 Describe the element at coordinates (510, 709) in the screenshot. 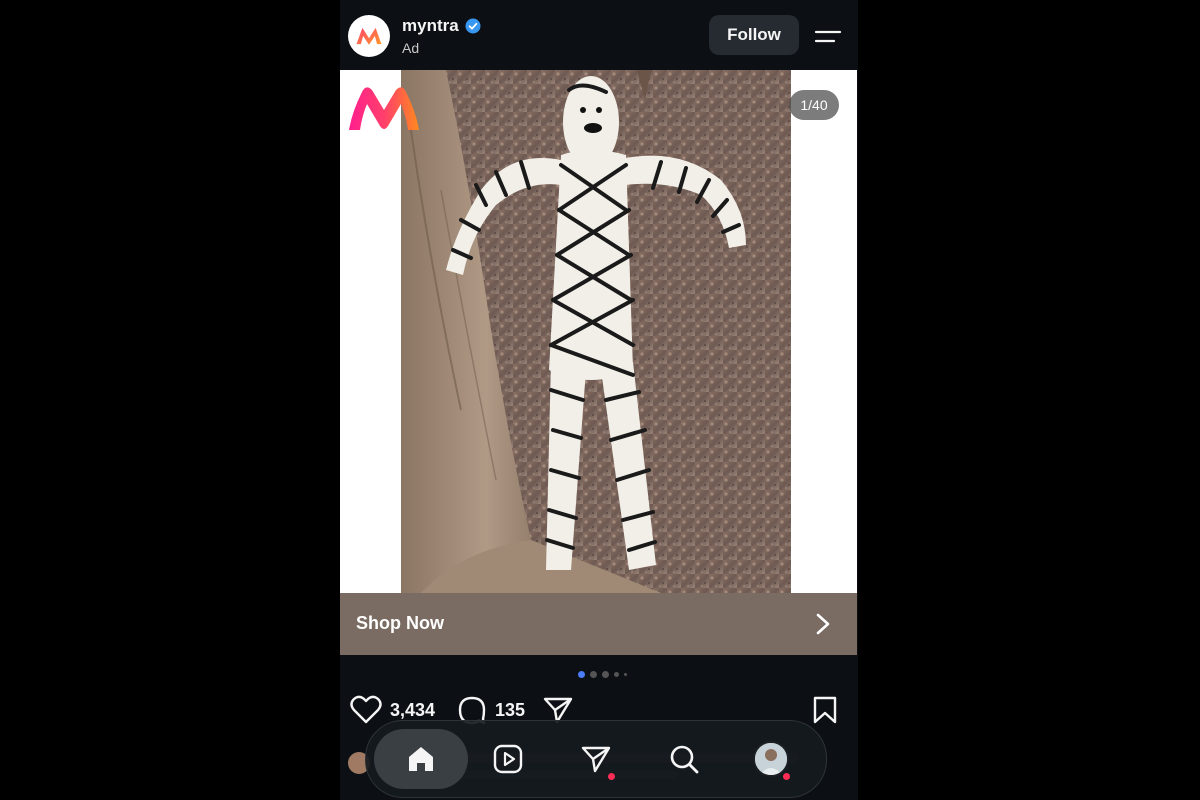

I see `comment-count: 135` at that location.